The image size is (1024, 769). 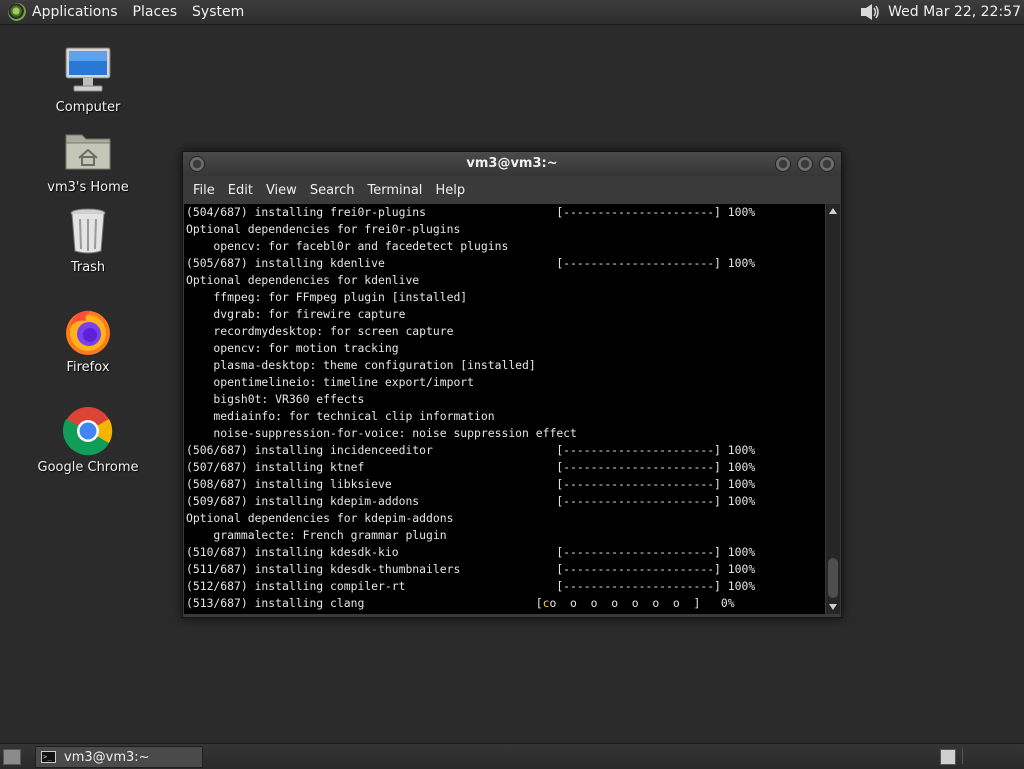 I want to click on desktop-icon-computer: Computer, so click(x=88, y=80).